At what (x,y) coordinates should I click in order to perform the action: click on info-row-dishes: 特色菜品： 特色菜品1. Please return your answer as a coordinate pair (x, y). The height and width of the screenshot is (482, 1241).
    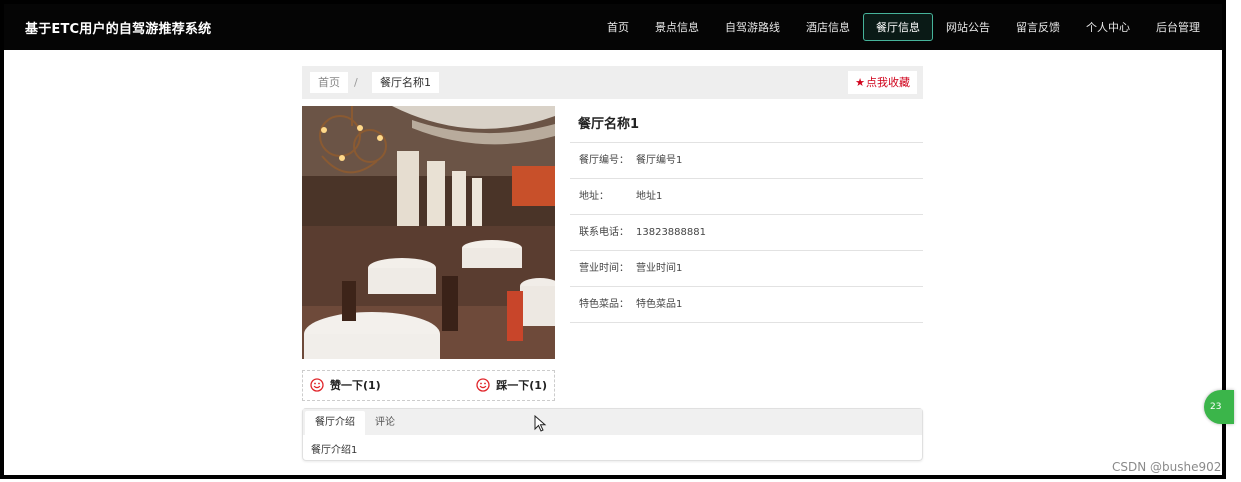
    Looking at the image, I should click on (746, 305).